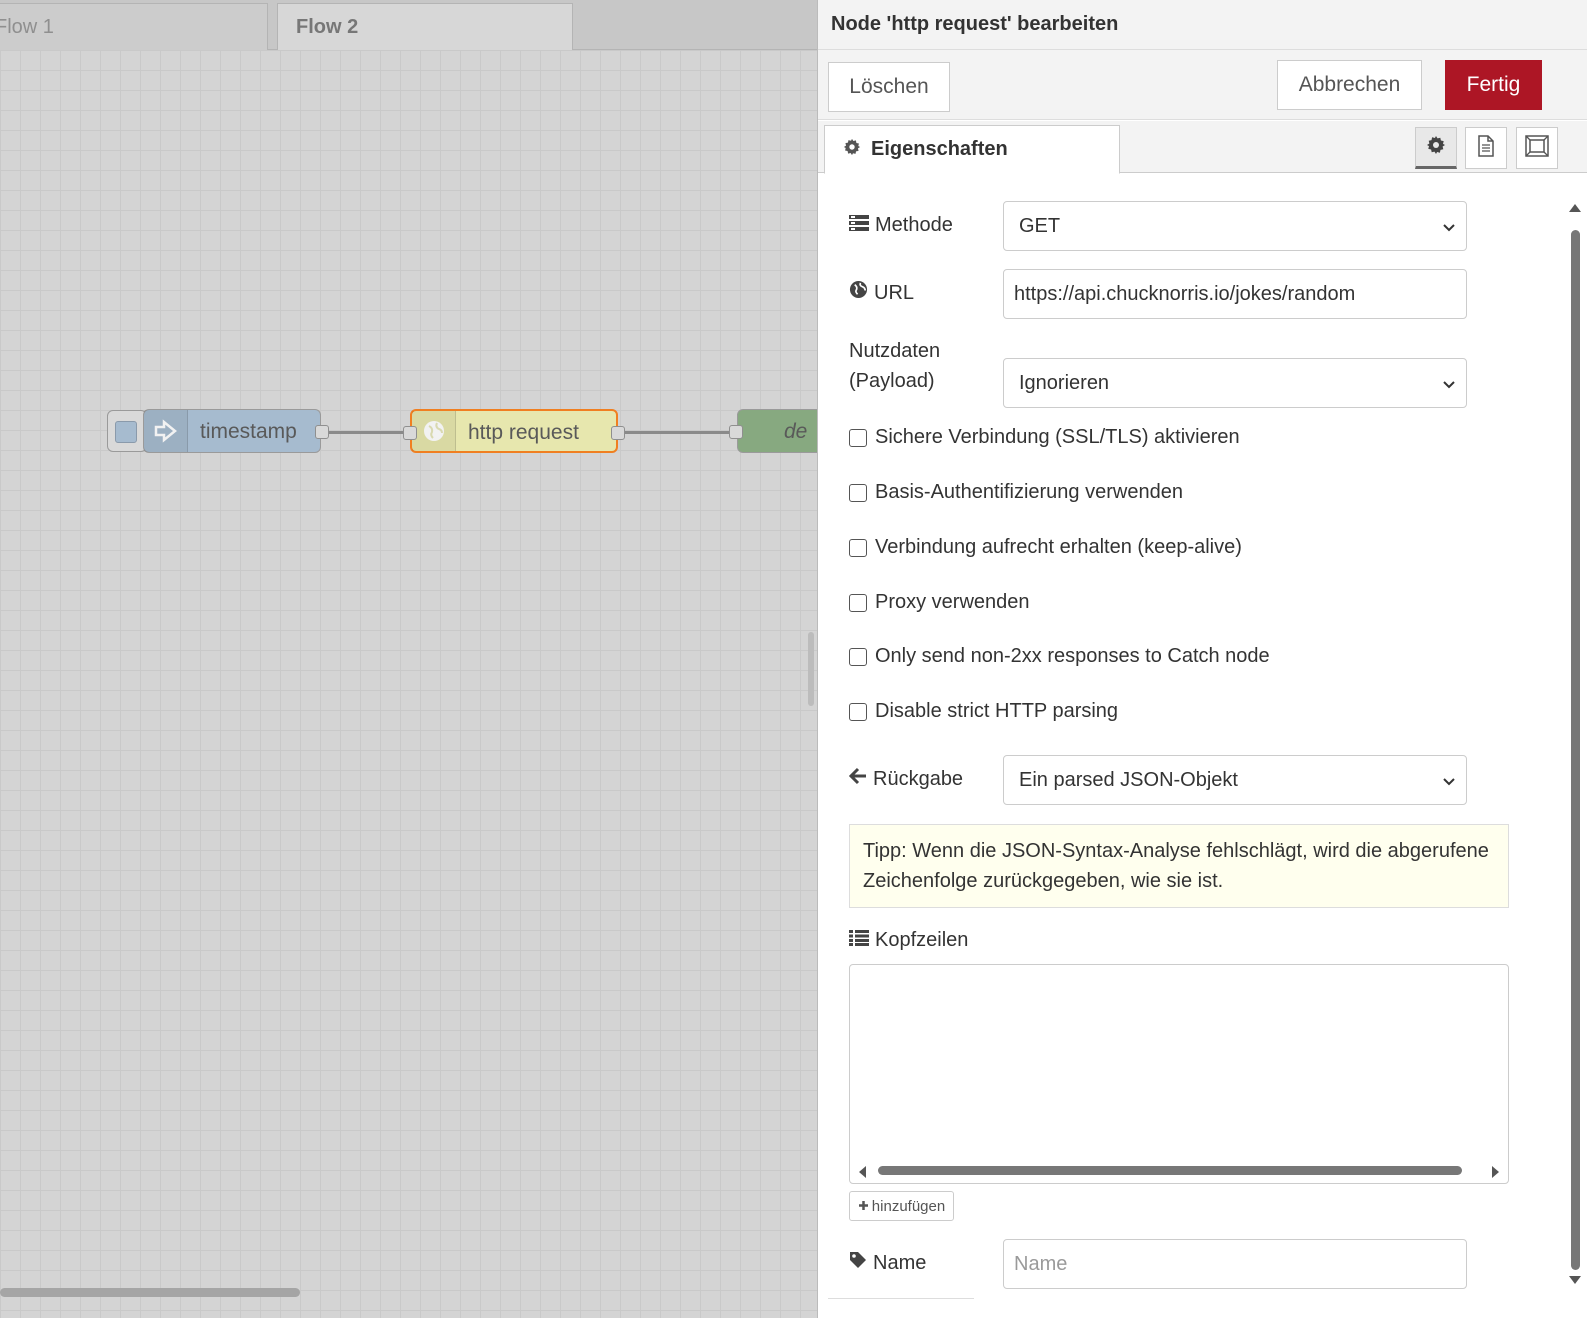 The height and width of the screenshot is (1318, 1587). What do you see at coordinates (858, 547) in the screenshot?
I see `keep-alive-checkbox` at bounding box center [858, 547].